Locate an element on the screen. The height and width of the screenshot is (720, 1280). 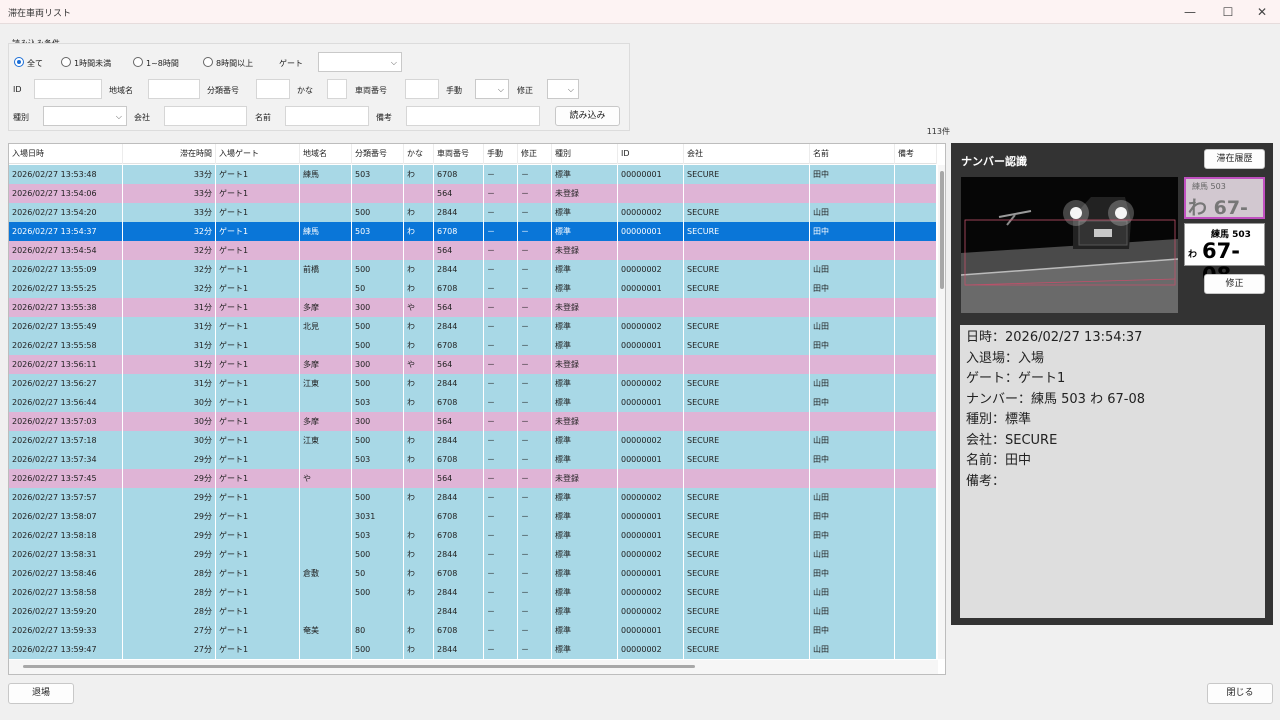
radio-all is located at coordinates (19, 62).